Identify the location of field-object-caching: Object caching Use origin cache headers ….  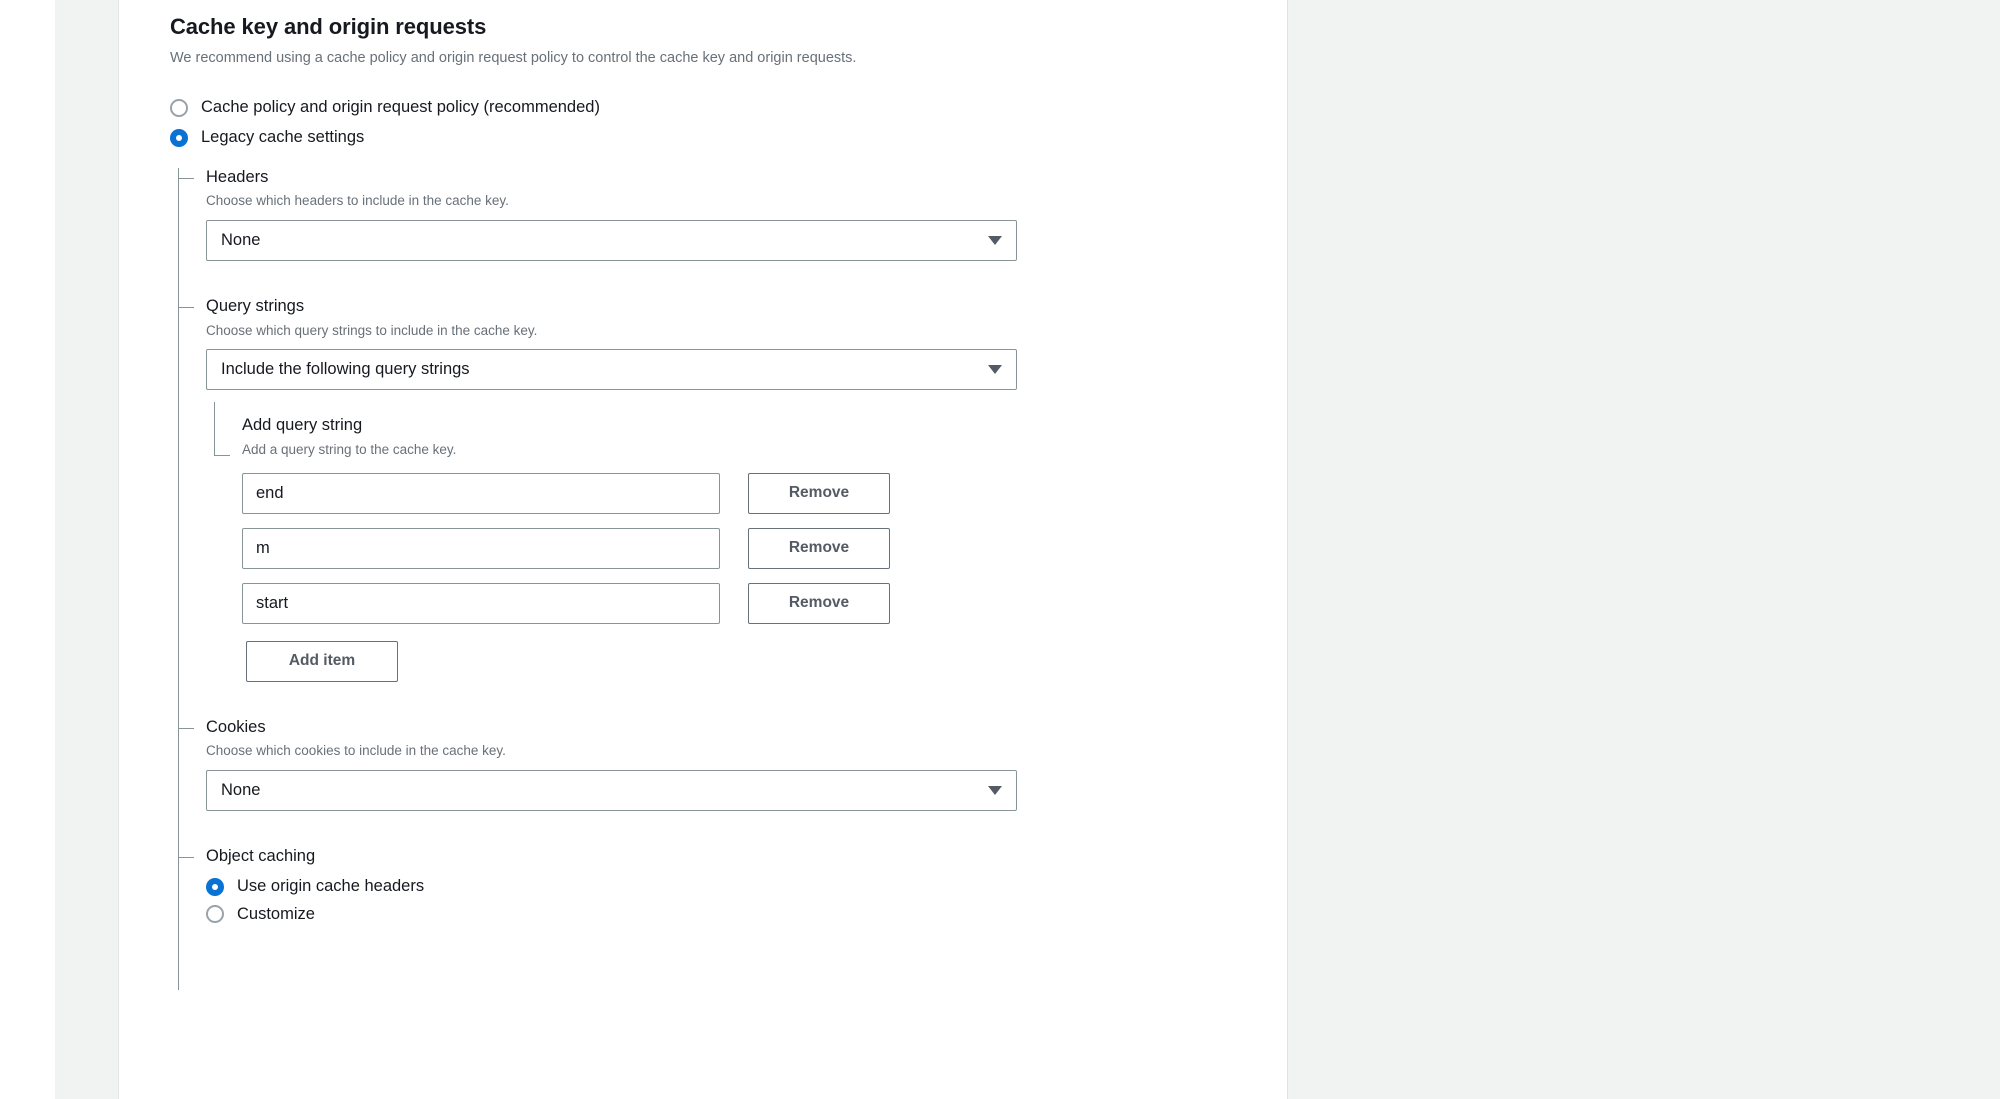
(732, 885).